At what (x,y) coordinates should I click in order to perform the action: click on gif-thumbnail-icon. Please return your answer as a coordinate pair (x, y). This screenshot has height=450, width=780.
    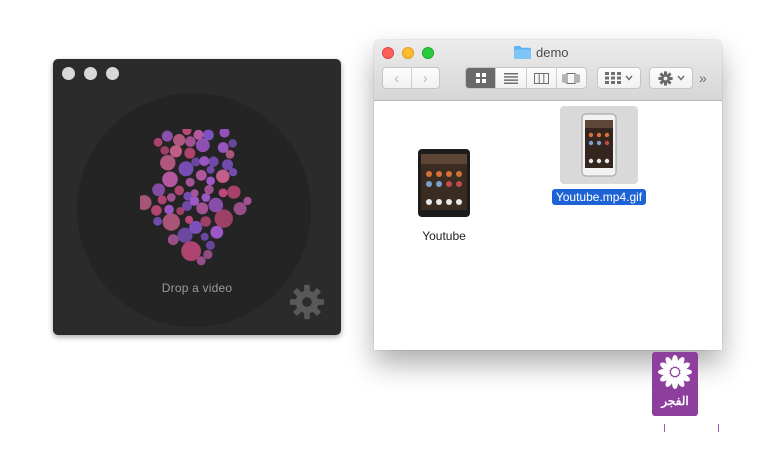
    Looking at the image, I should click on (599, 145).